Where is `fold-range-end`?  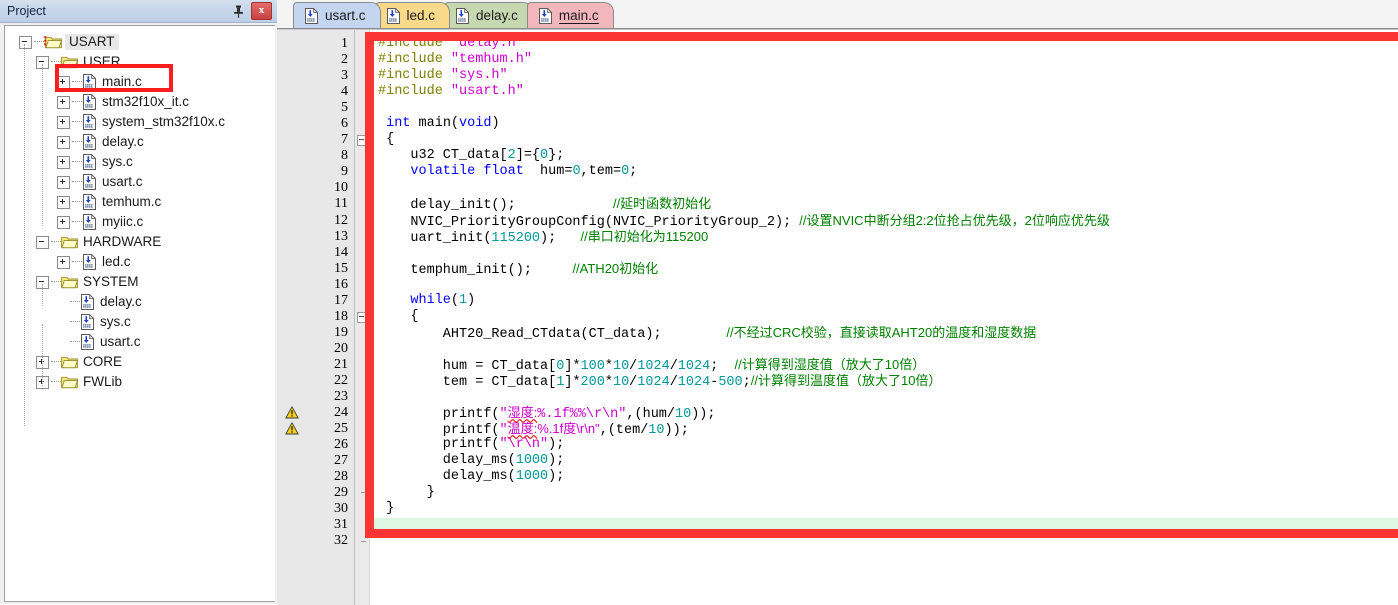 fold-range-end is located at coordinates (363, 493).